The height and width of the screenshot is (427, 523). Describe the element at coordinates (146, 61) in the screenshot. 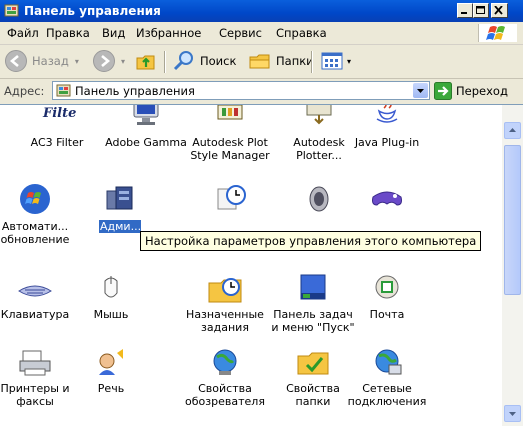

I see `up-button` at that location.